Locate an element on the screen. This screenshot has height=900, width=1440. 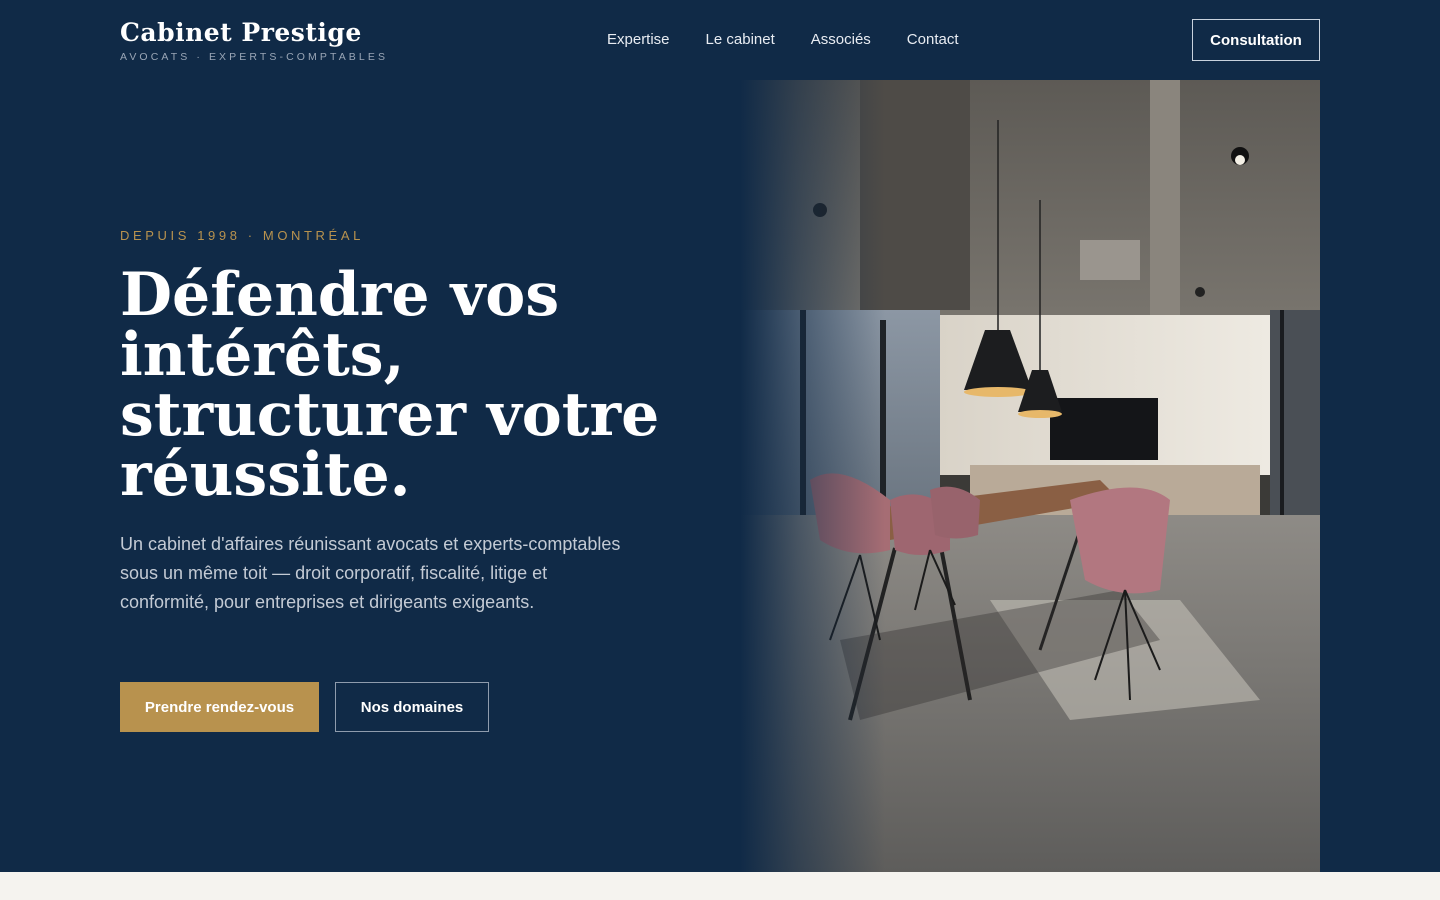
book-appointment-button: Prendre rendez-vous is located at coordinates (219, 707).